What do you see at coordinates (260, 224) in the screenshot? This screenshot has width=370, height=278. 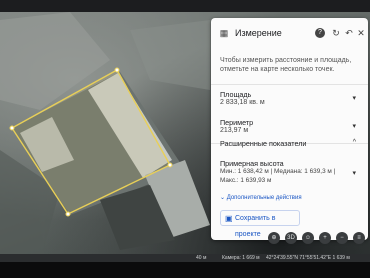 I see `save-to-project-button: ▣ Сохранить в проекте` at bounding box center [260, 224].